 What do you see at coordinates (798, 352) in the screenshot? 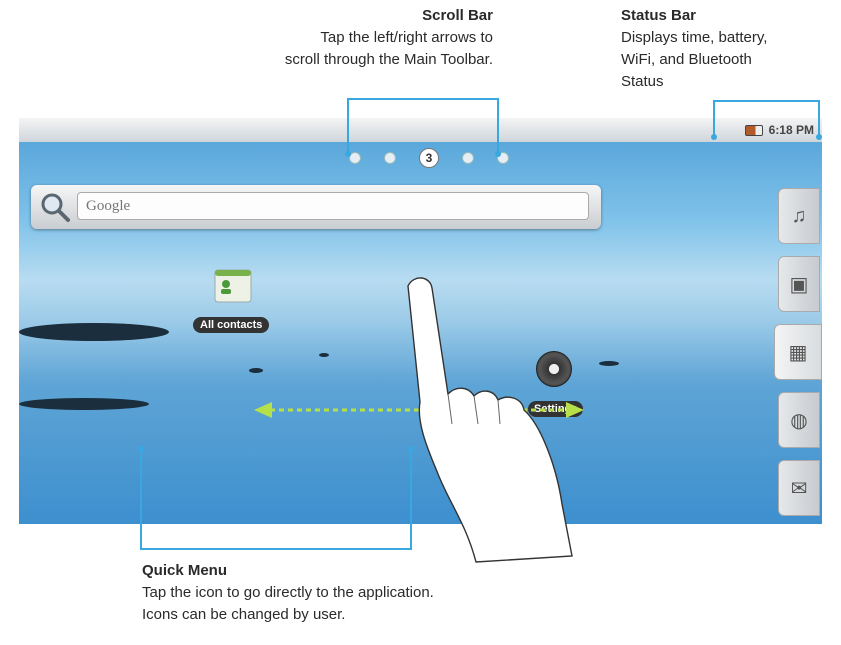
I see `app-drawer-icon: ▦` at bounding box center [798, 352].